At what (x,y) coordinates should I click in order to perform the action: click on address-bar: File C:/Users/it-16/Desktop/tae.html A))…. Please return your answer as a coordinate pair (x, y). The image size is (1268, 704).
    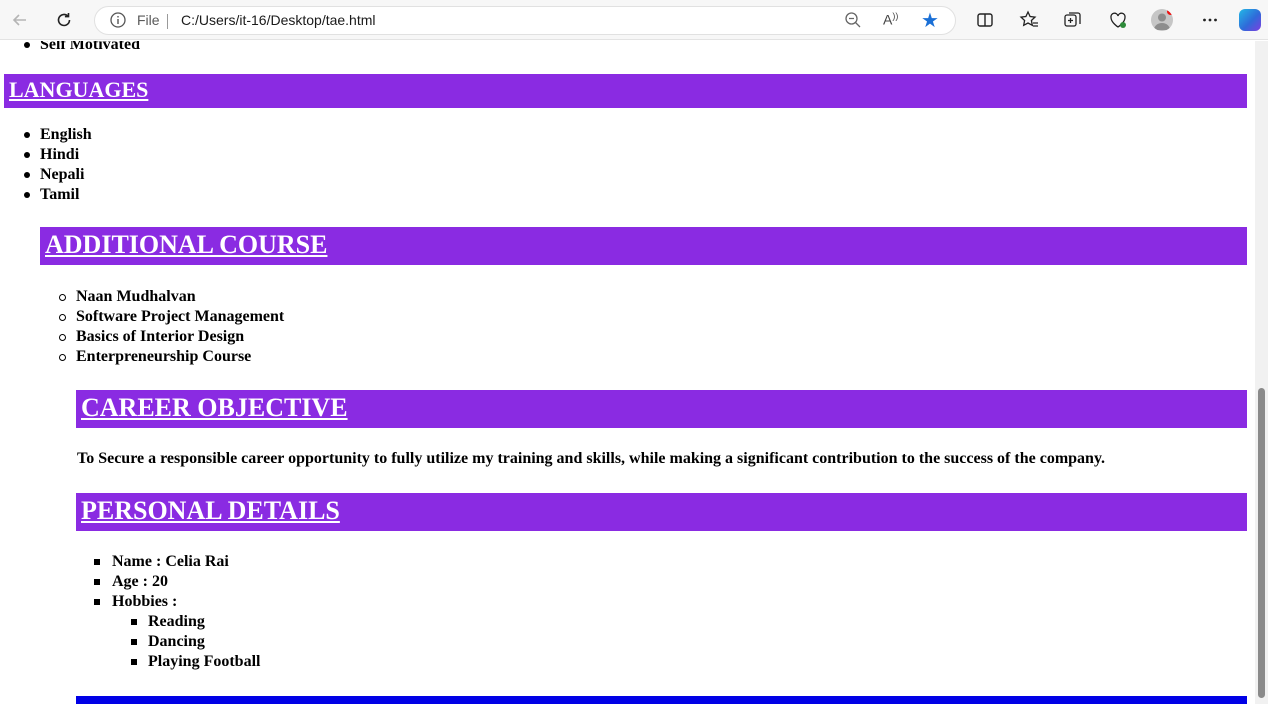
    Looking at the image, I should click on (525, 20).